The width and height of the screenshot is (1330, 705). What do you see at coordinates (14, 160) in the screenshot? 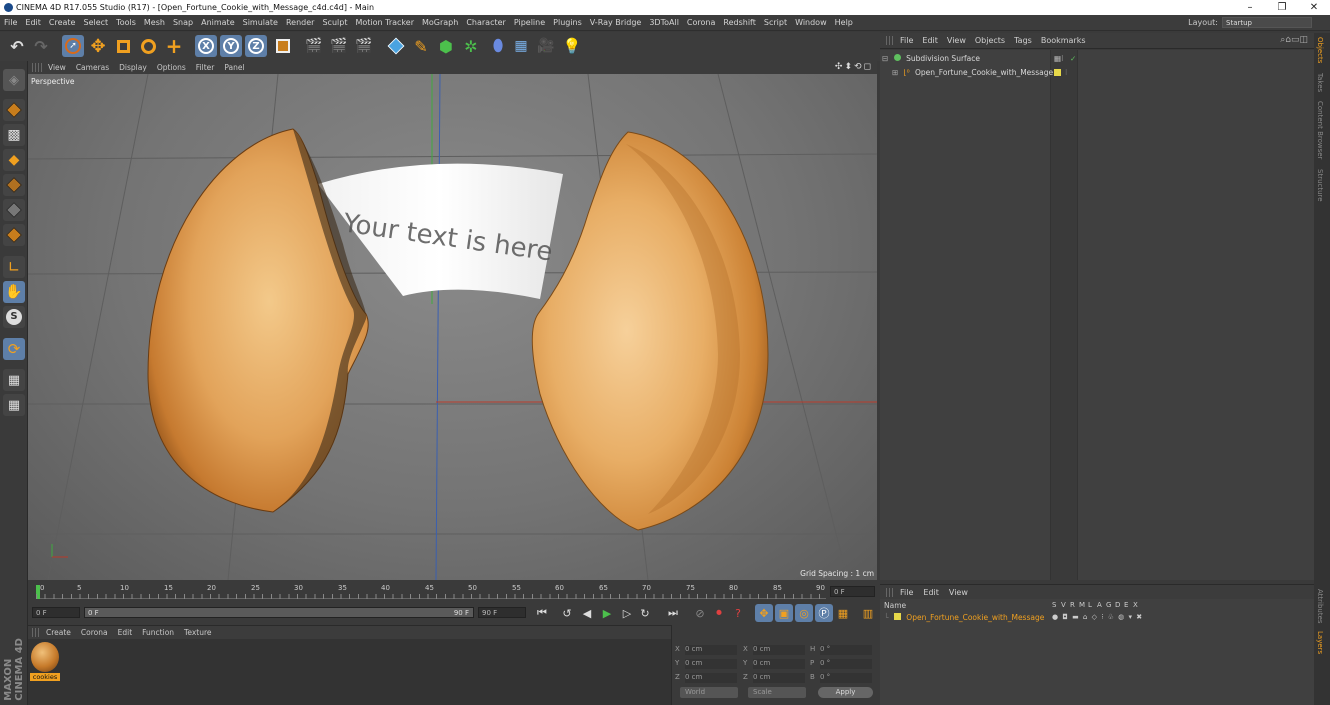
I see `workplane-mode-icon: ◆` at bounding box center [14, 160].